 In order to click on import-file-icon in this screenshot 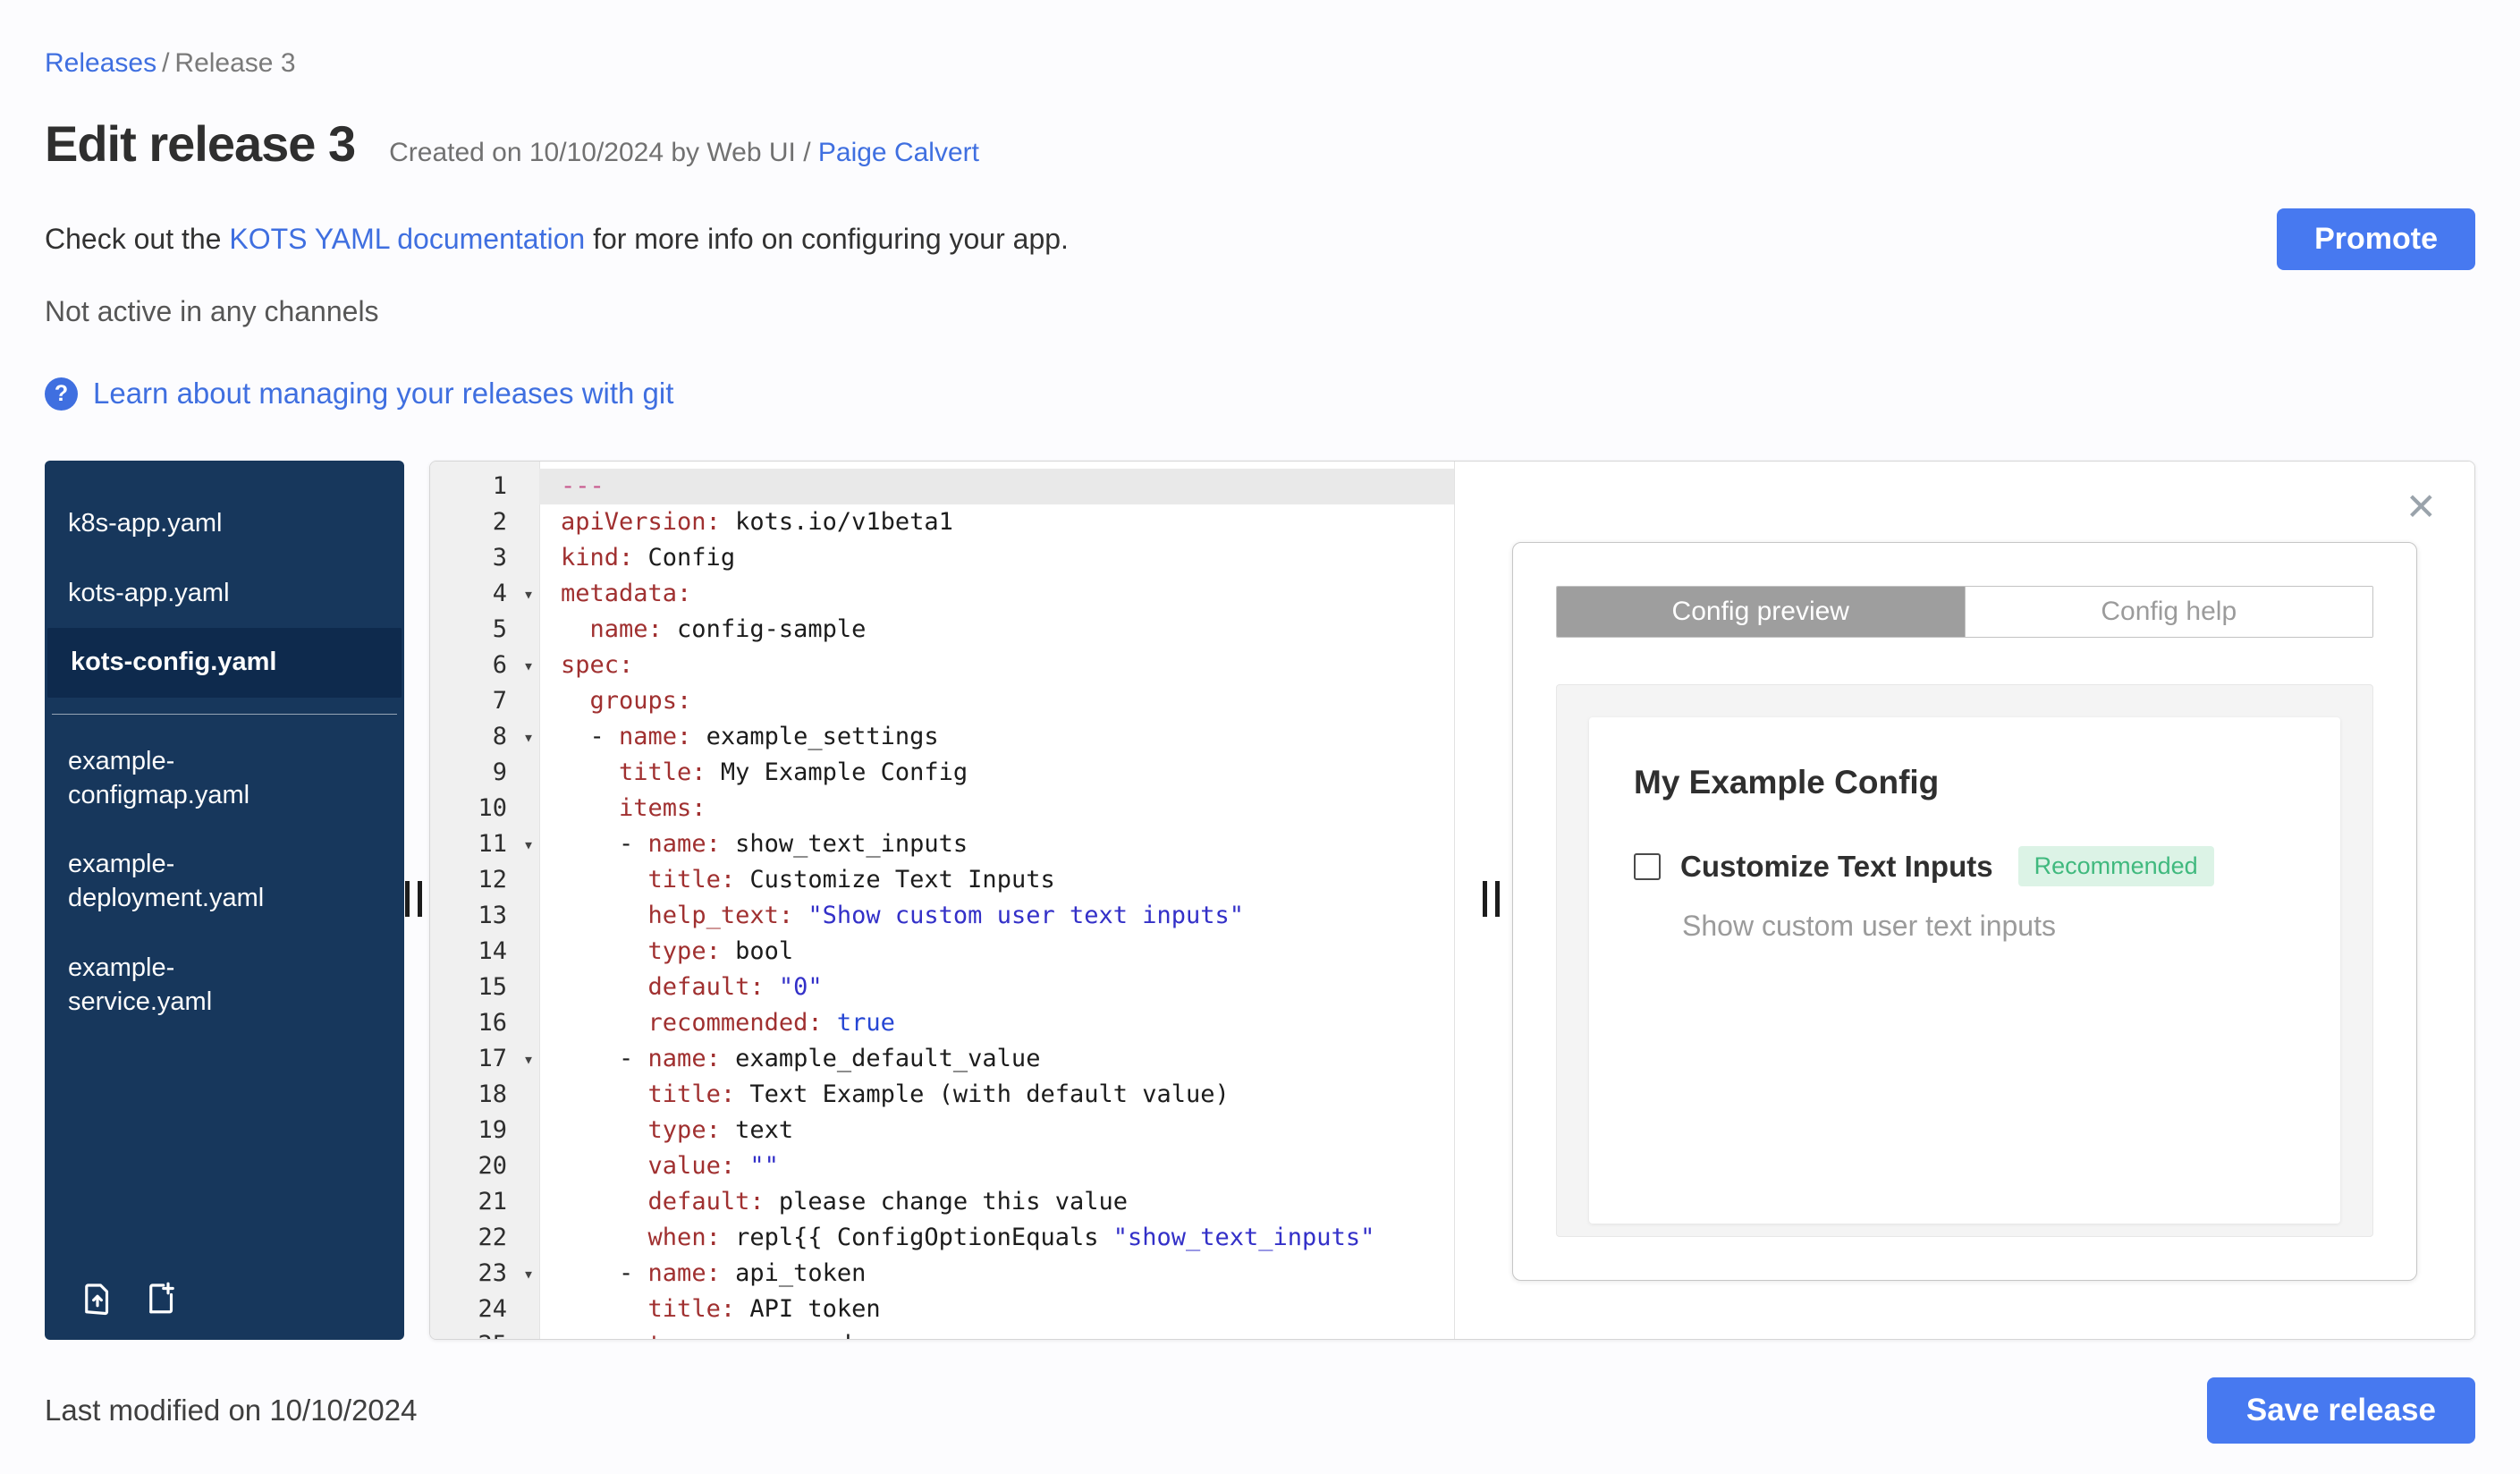, I will do `click(97, 1298)`.